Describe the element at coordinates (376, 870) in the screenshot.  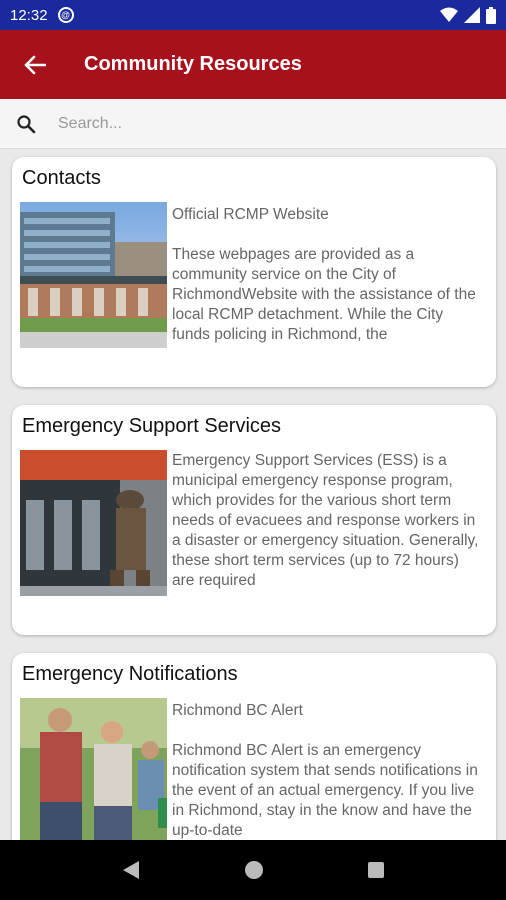
I see `recents-square-icon` at that location.